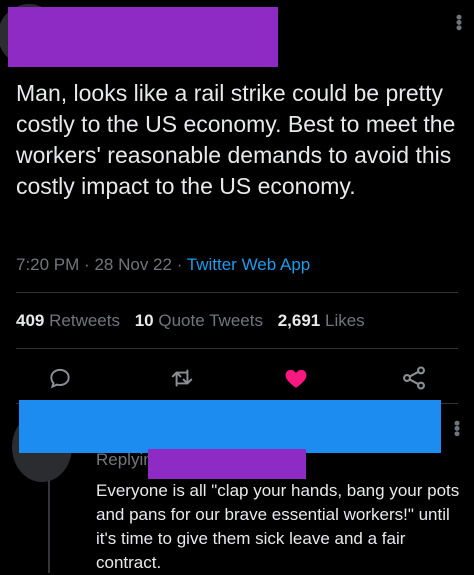 Image resolution: width=474 pixels, height=575 pixels. I want to click on tweet-stats: 409 Retweets 10 Quote Tweets 2,691 Likes, so click(190, 321).